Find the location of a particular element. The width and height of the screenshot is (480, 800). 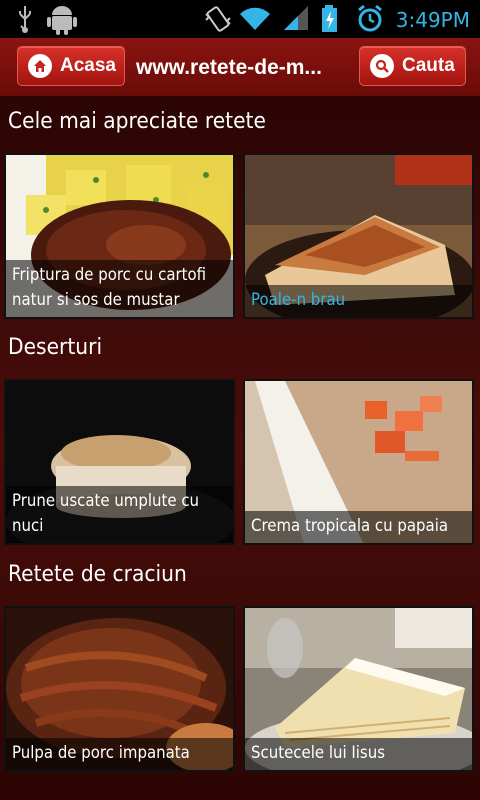

recipe-card: Poale-n brau is located at coordinates (358, 236).